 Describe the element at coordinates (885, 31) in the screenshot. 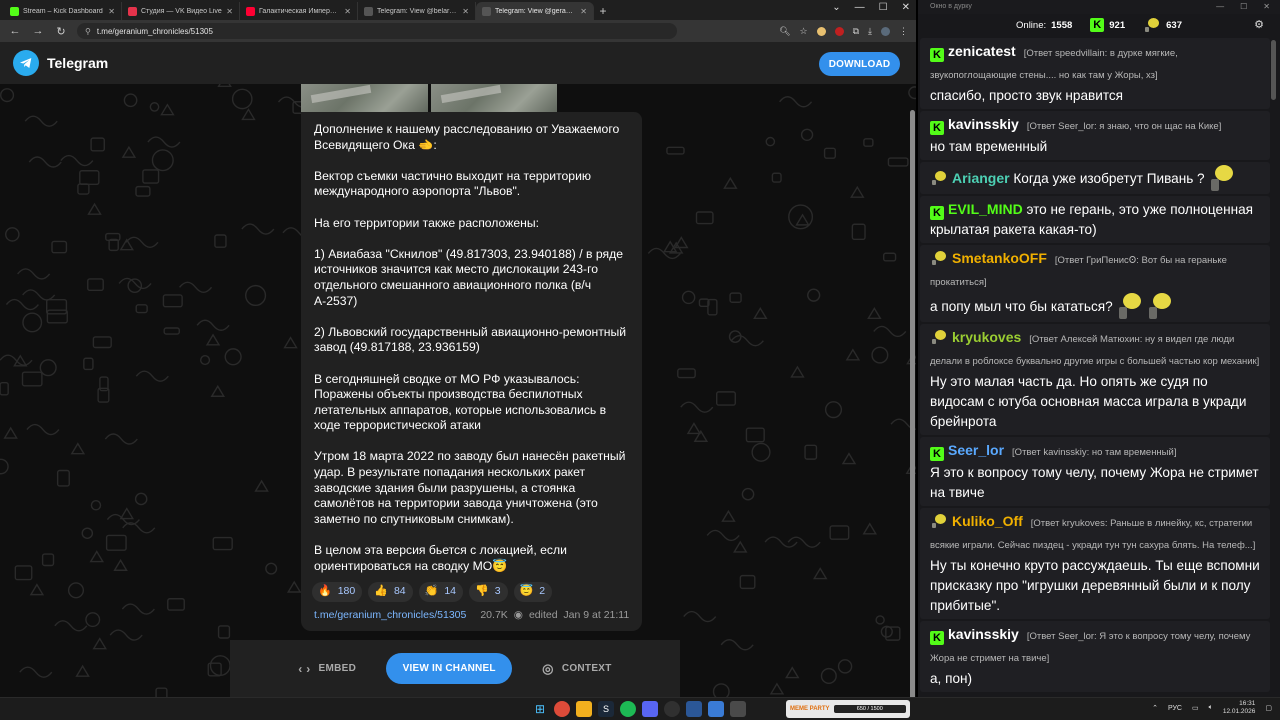

I see `profile-avatar` at that location.